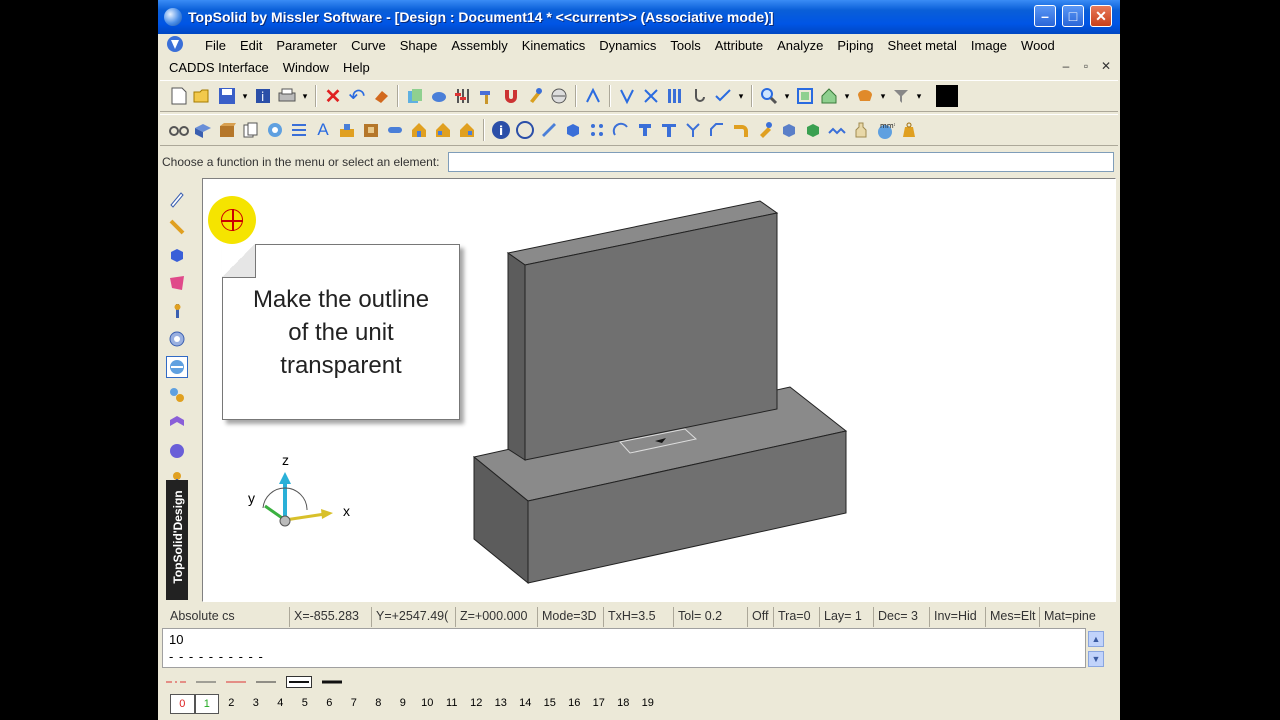 The width and height of the screenshot is (1280, 720). Describe the element at coordinates (427, 704) in the screenshot. I see `layer-10: 10` at that location.